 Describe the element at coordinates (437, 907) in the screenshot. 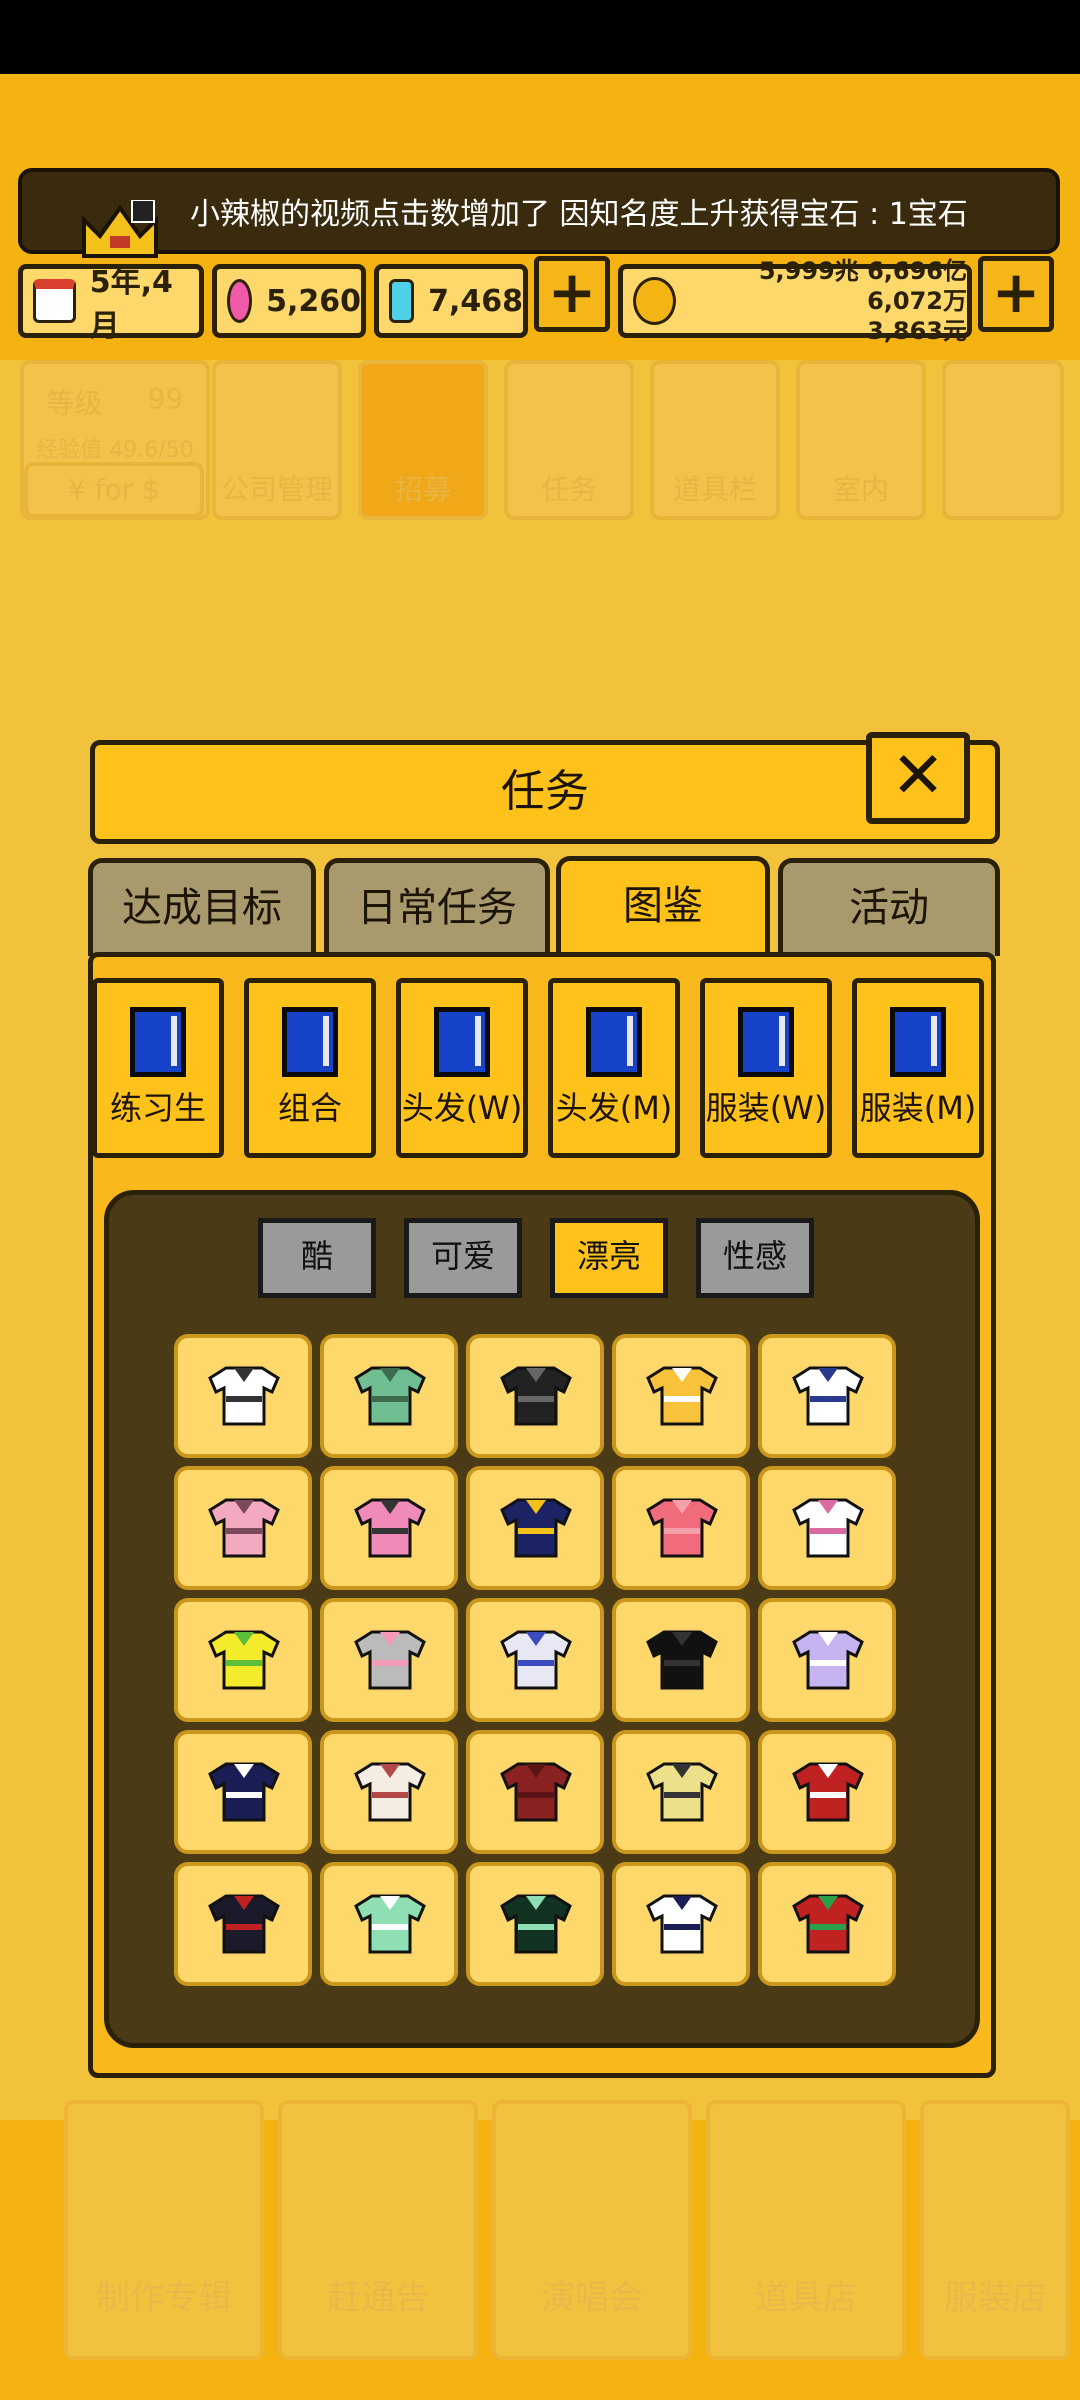

I see `tab-daily-tasks: 日常任务` at that location.